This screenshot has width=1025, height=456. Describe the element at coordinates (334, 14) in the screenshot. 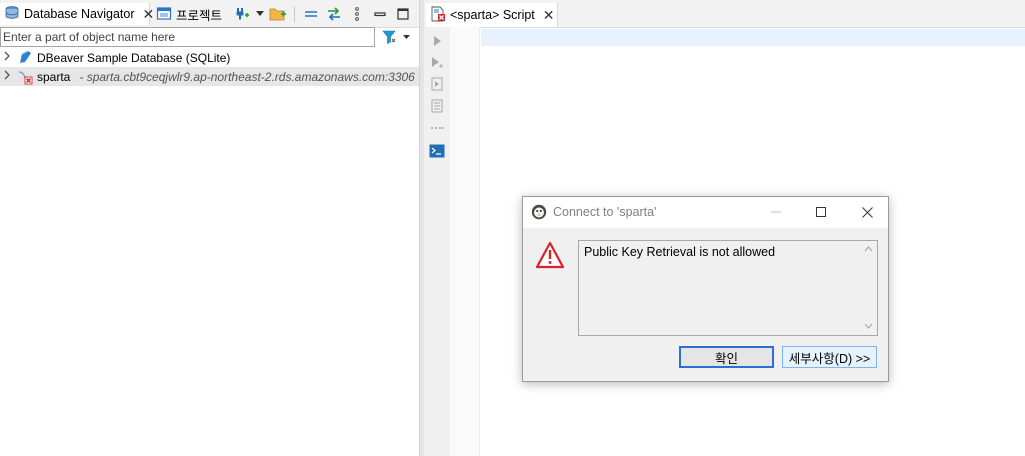

I see `link-editor-icon` at that location.